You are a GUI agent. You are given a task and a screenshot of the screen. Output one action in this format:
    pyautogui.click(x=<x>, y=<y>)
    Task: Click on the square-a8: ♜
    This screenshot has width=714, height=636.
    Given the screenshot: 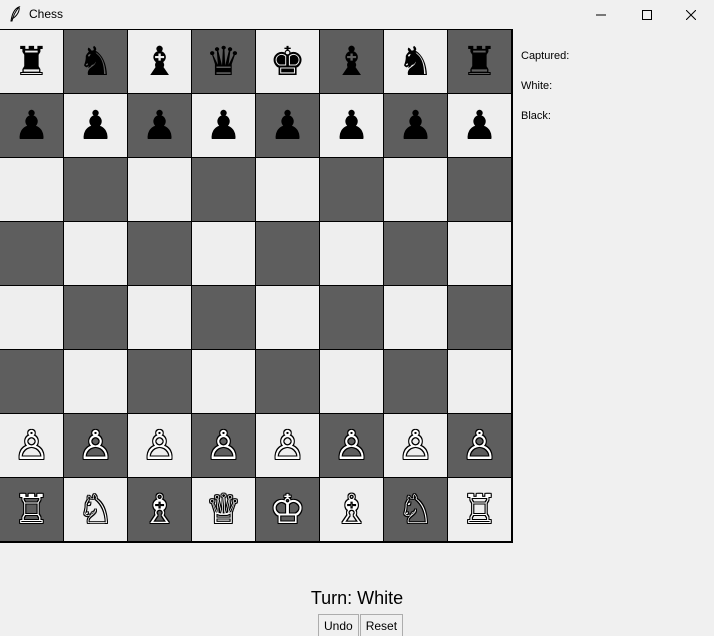 What is the action you would take?
    pyautogui.click(x=32, y=62)
    